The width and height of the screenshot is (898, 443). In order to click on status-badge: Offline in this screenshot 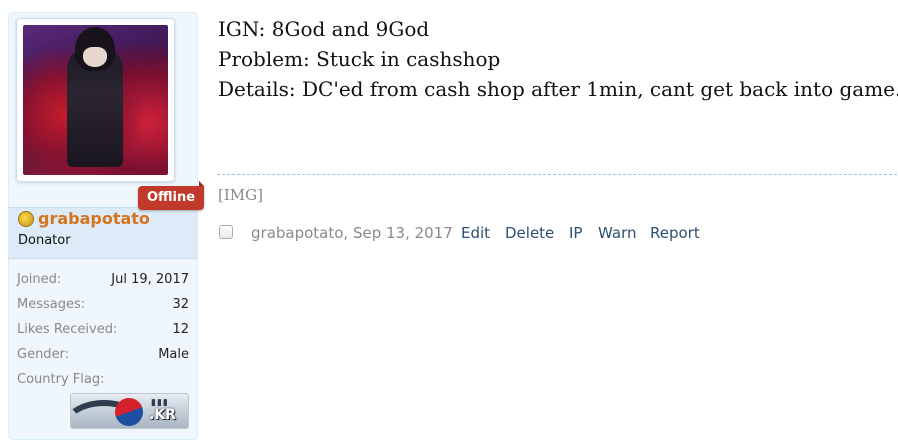, I will do `click(171, 195)`.